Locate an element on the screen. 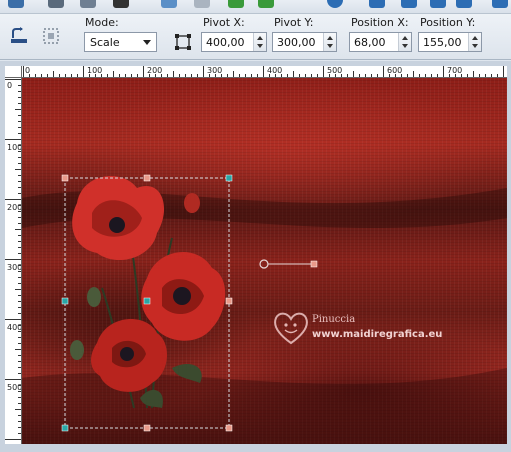  redo-icon is located at coordinates (266, 4).